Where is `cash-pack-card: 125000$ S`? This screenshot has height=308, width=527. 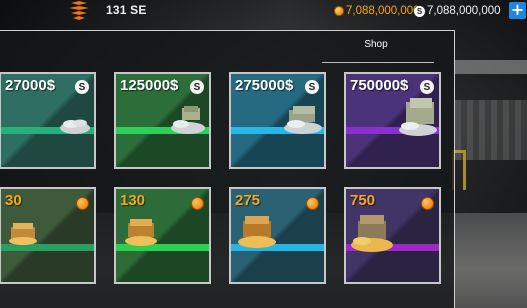
cash-pack-card: 125000$ S is located at coordinates (162, 120).